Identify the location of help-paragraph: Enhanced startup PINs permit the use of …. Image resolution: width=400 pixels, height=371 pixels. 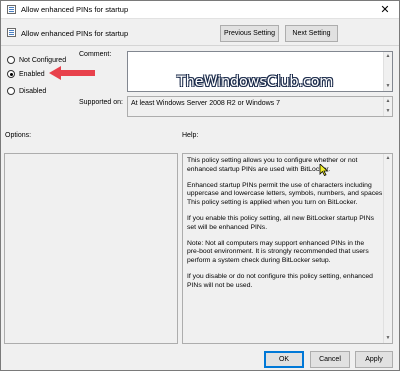
(286, 193).